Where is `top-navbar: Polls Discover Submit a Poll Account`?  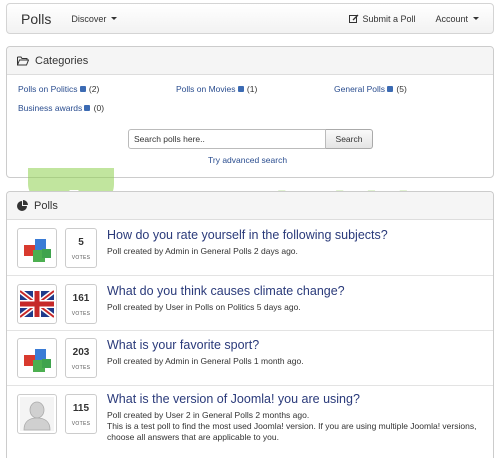 top-navbar: Polls Discover Submit a Poll Account is located at coordinates (250, 18).